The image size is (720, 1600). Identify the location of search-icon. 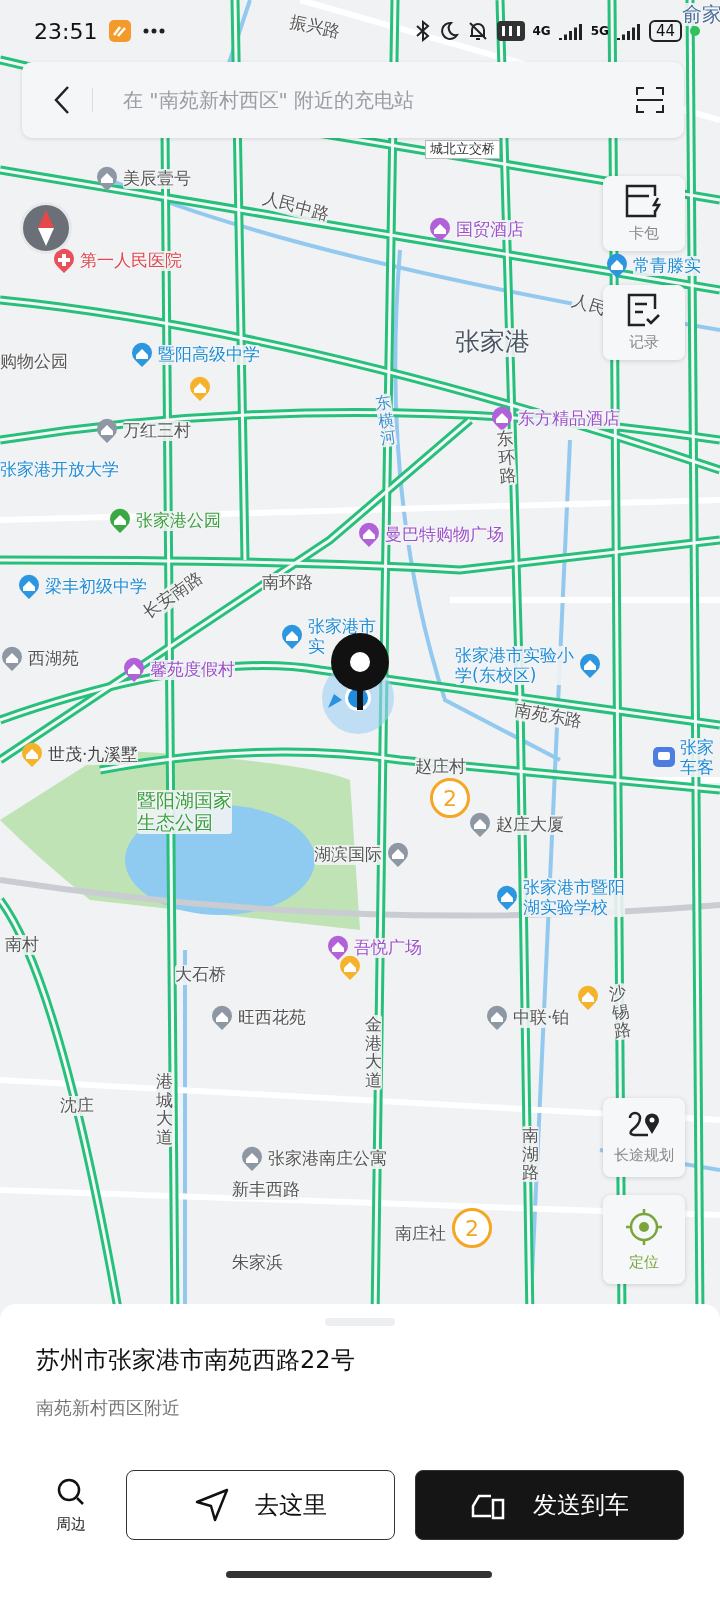
(71, 1491).